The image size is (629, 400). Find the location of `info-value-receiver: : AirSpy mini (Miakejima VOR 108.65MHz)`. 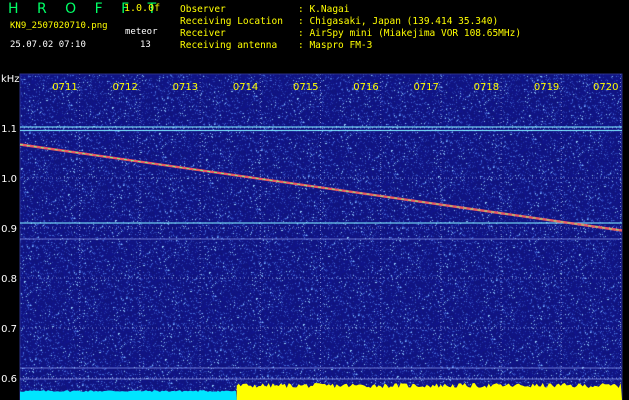

info-value-receiver: : AirSpy mini (Miakejima VOR 108.65MHz) is located at coordinates (410, 33).